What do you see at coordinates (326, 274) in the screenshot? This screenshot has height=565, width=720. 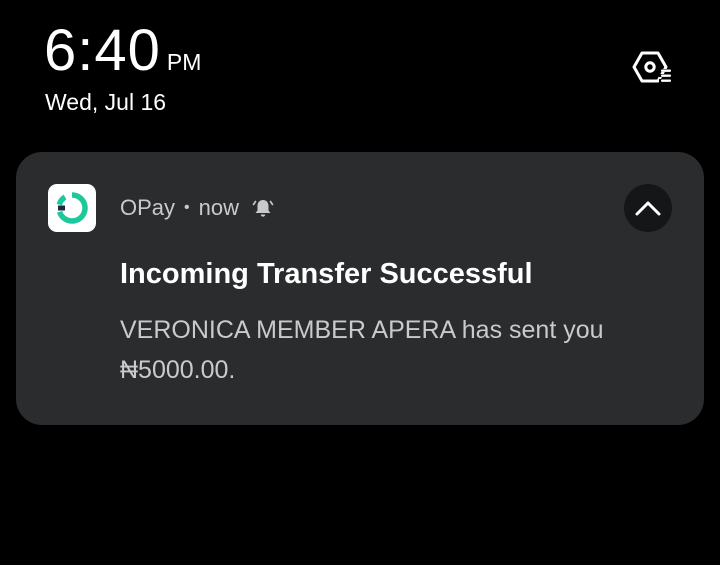 I see `notification-title: Incoming Transfer Successful` at bounding box center [326, 274].